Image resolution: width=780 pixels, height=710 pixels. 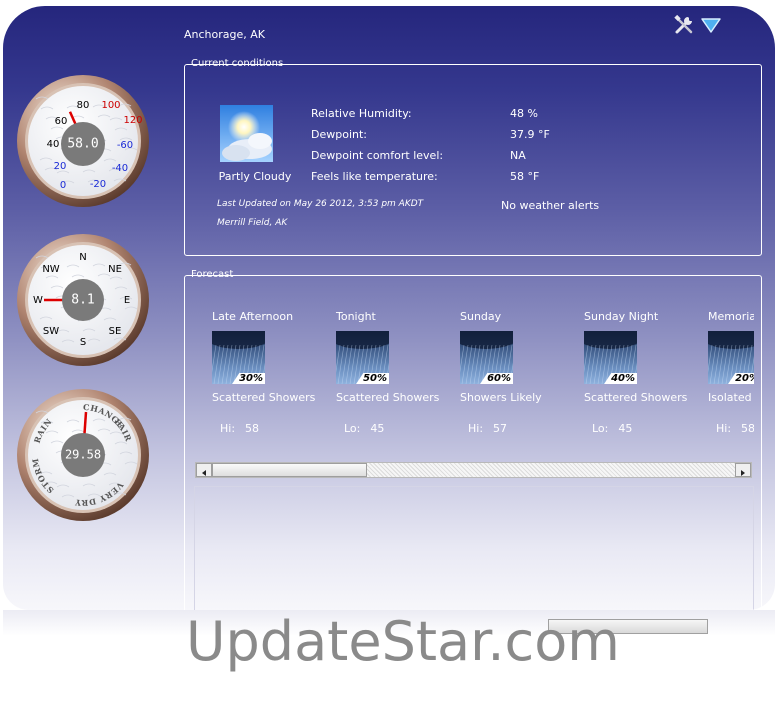 What do you see at coordinates (501, 397) in the screenshot?
I see `forecast-description: Showers Likely` at bounding box center [501, 397].